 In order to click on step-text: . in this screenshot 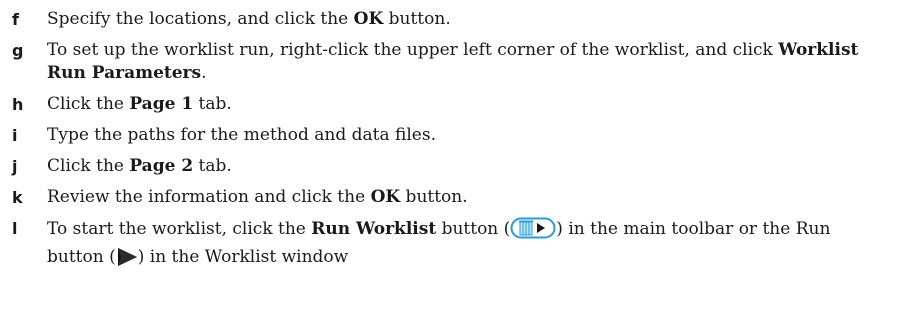, I will do `click(204, 73)`.